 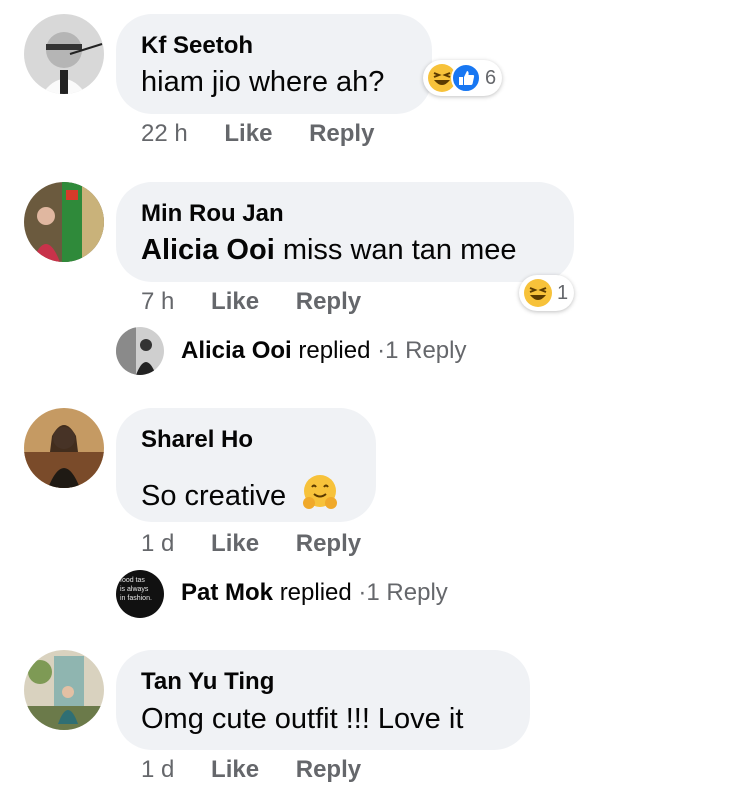 What do you see at coordinates (302, 719) in the screenshot?
I see `comment-text: Omg cute outfit !!! Love it` at bounding box center [302, 719].